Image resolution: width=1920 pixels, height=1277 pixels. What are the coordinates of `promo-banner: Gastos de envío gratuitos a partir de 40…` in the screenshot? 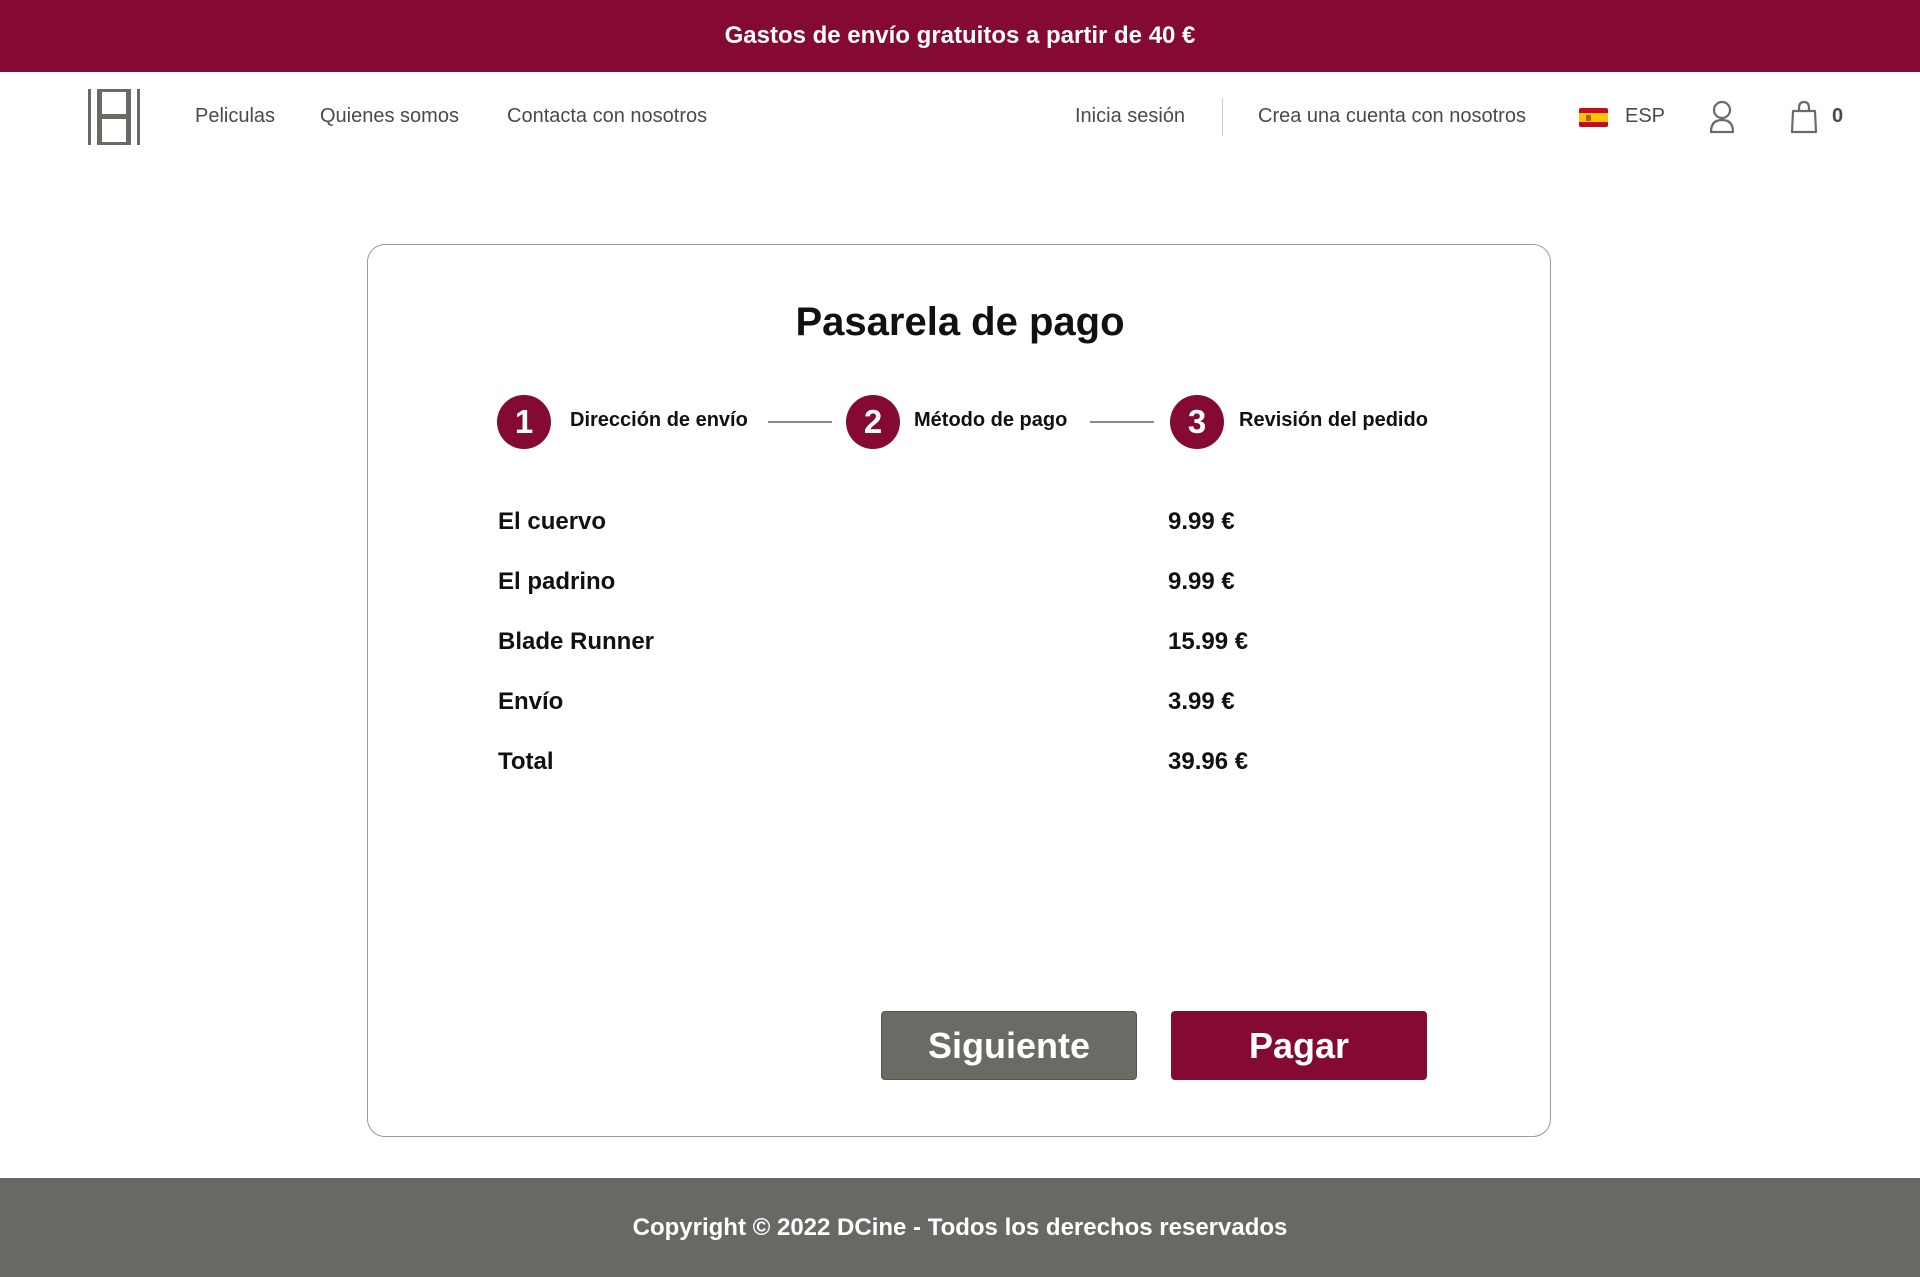 It's located at (960, 36).